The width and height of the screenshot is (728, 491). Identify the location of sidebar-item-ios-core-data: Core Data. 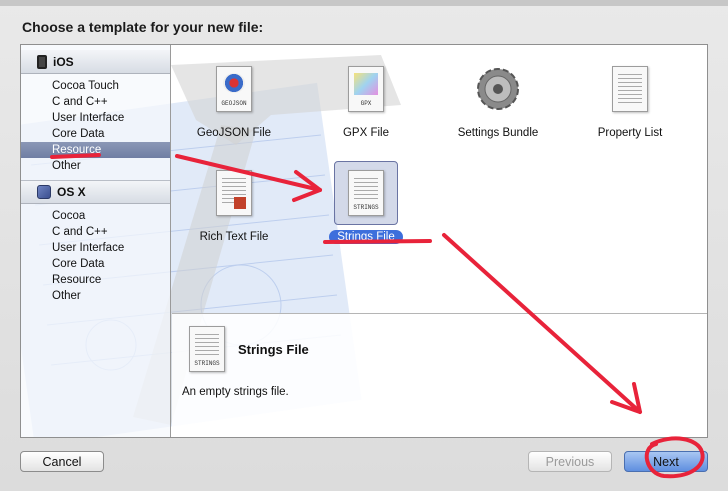
(95, 134).